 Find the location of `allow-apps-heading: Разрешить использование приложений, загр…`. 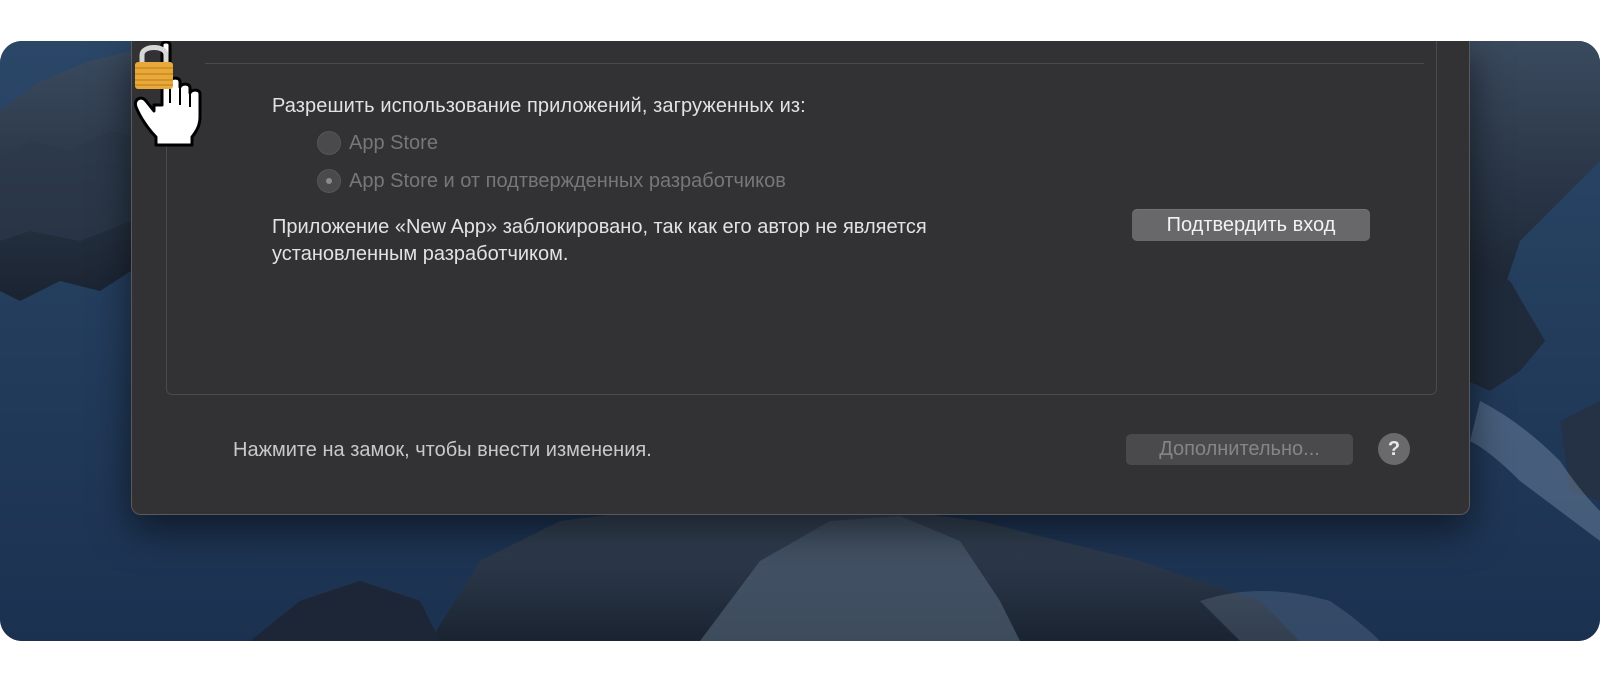

allow-apps-heading: Разрешить использование приложений, загр… is located at coordinates (539, 106).